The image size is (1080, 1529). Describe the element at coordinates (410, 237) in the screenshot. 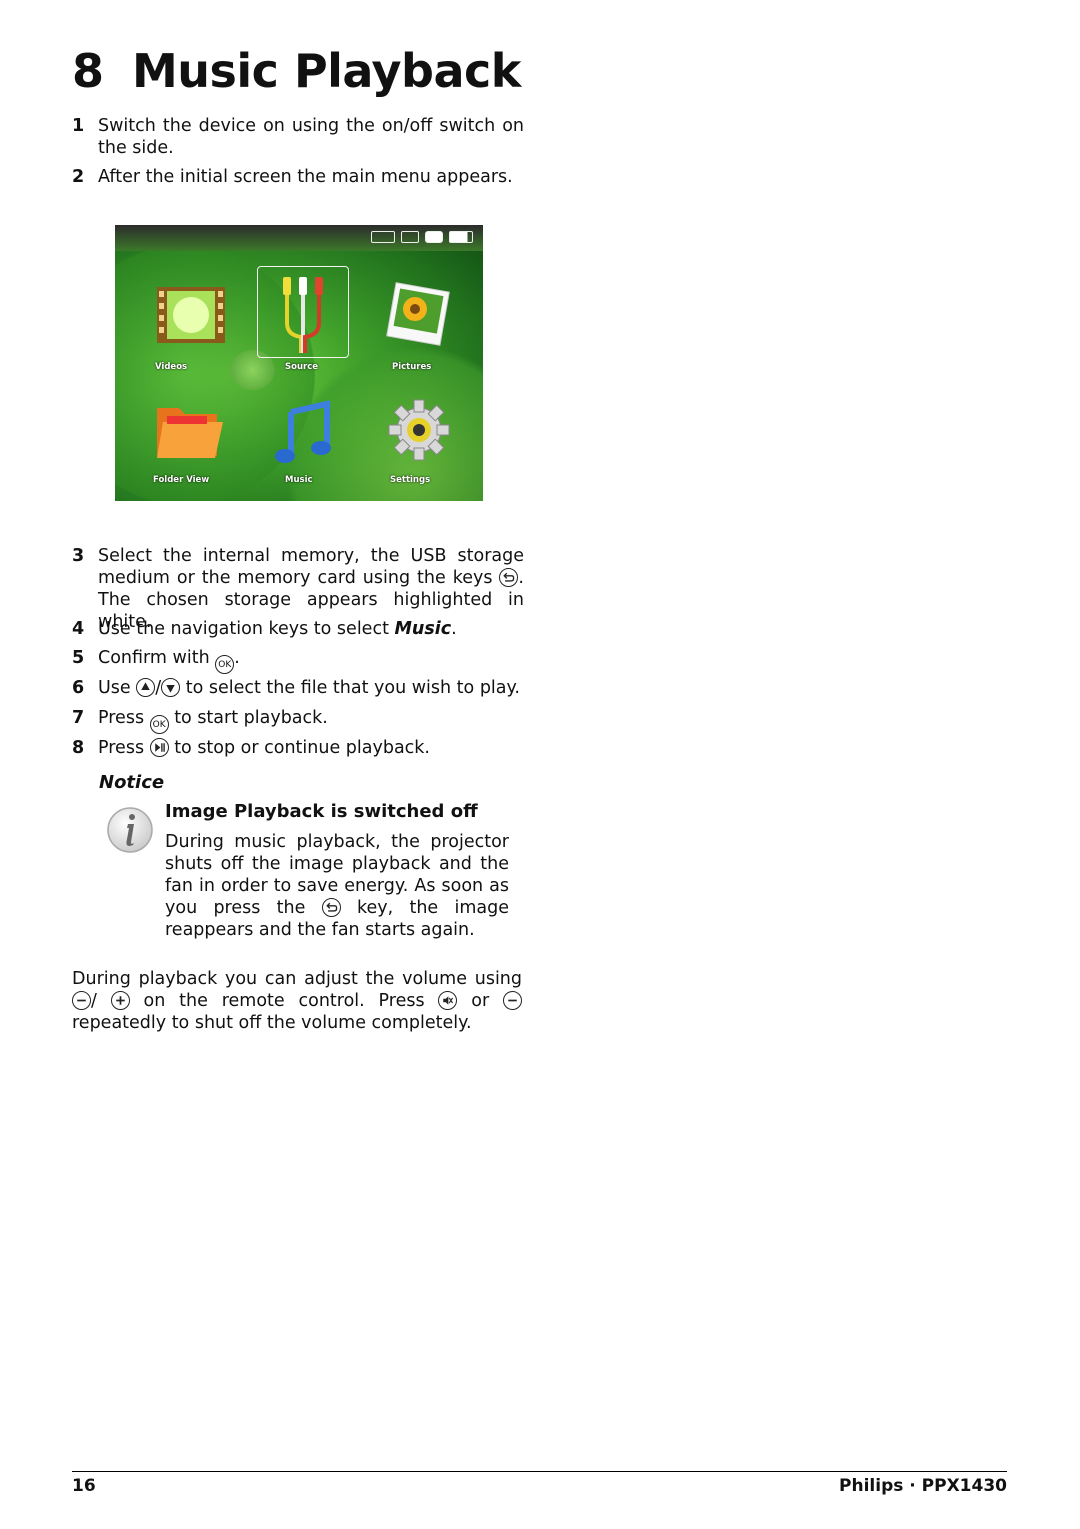

I see `sd-card-icon` at that location.